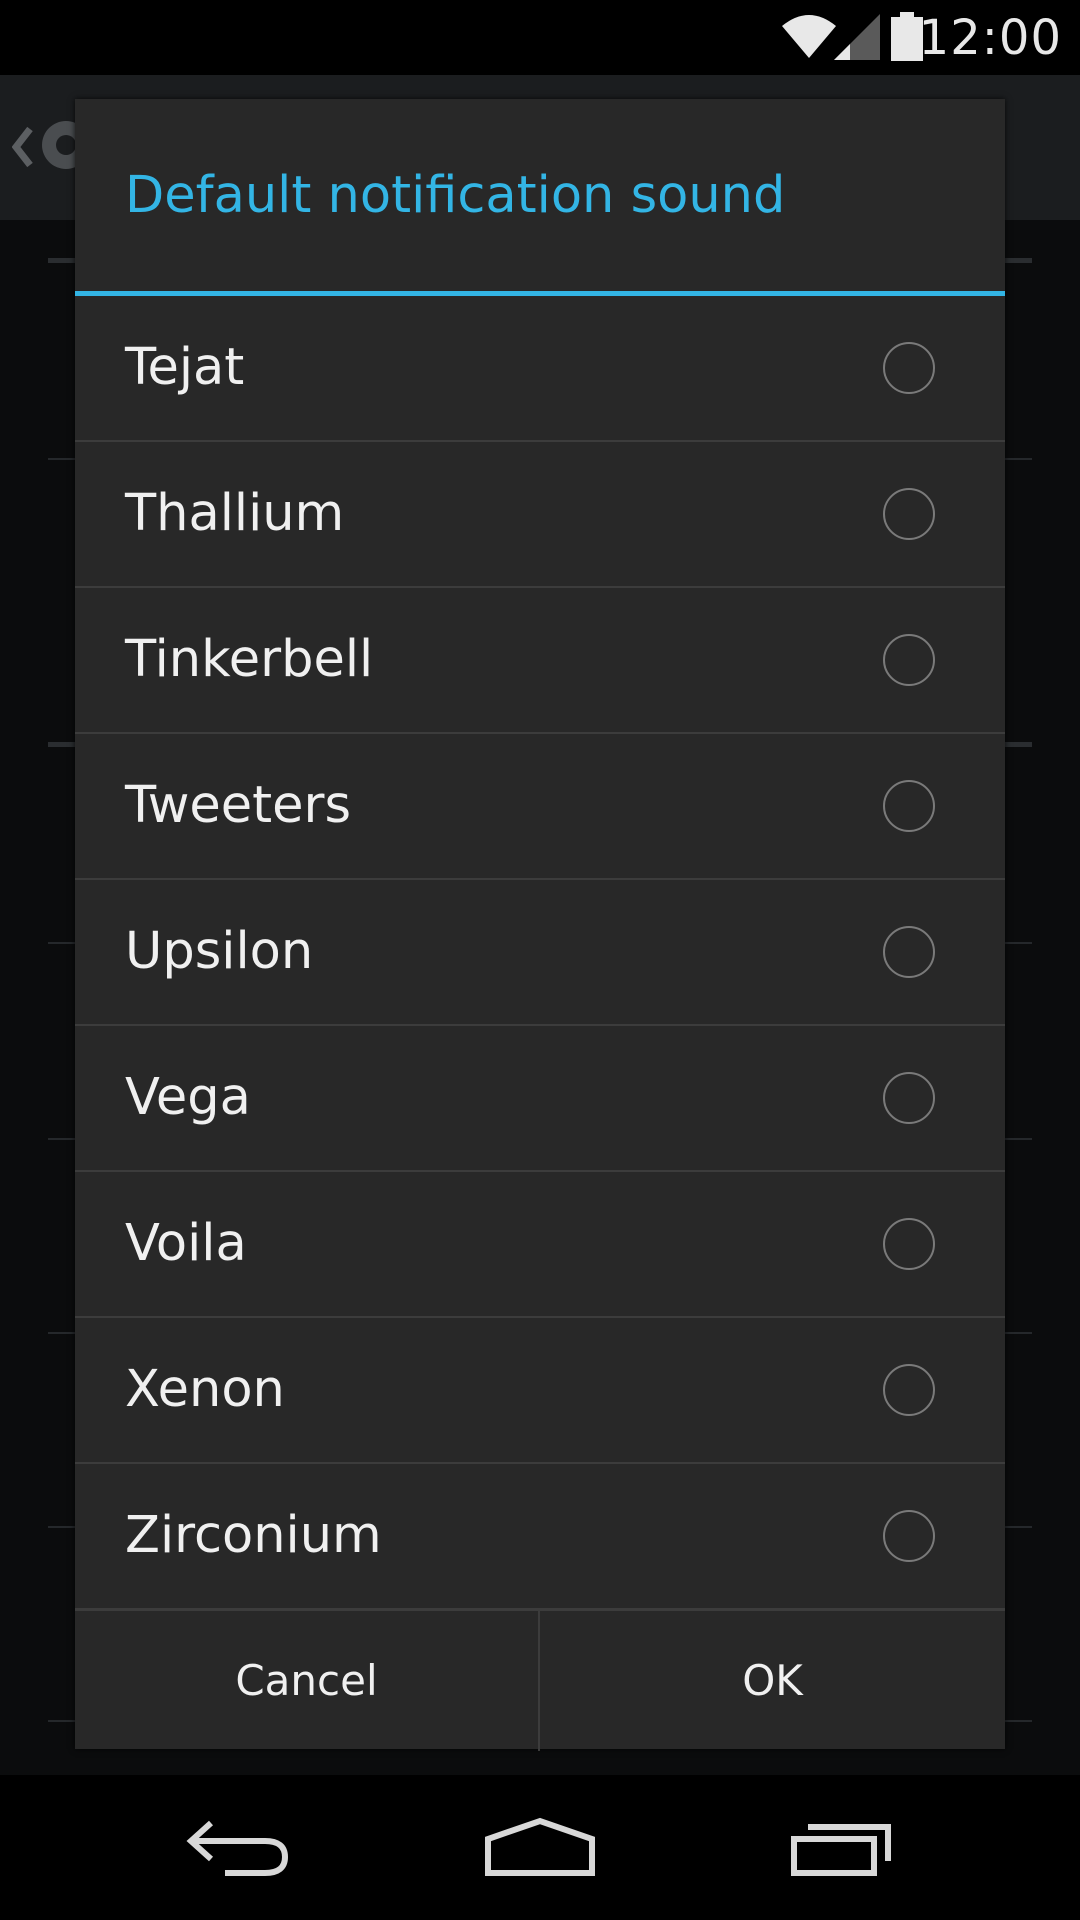 This screenshot has width=1080, height=1920. Describe the element at coordinates (186, 1243) in the screenshot. I see `sound-option-label: Voila` at that location.